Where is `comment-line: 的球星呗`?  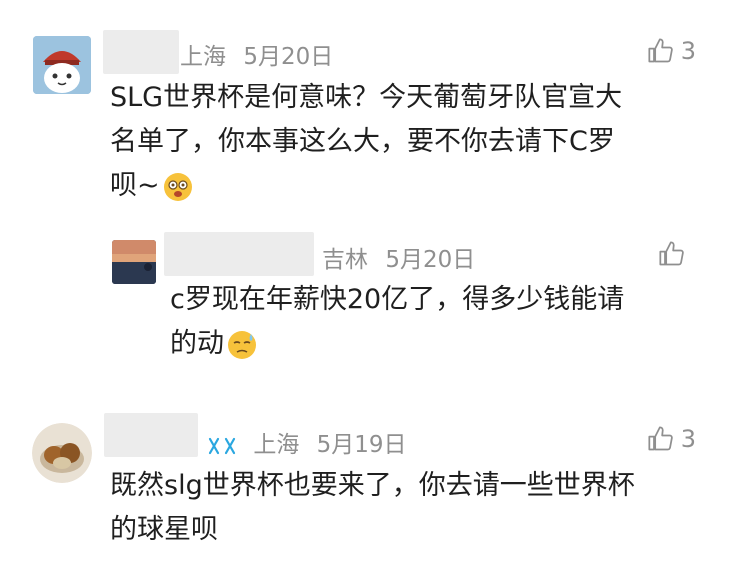
comment-line: 的球星呗 is located at coordinates (164, 529).